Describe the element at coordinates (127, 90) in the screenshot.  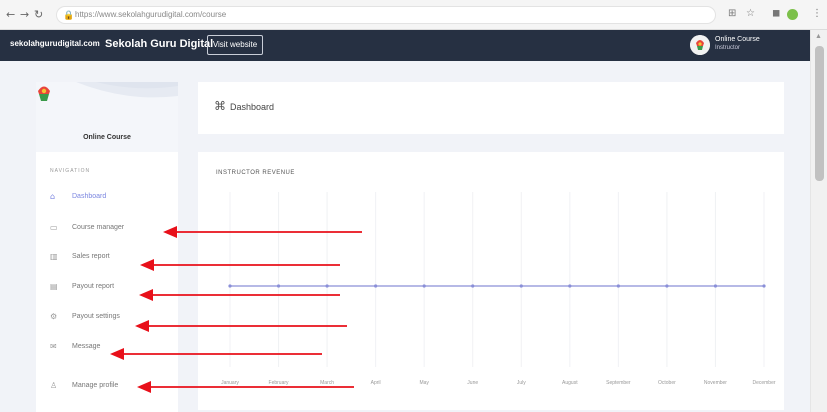
I see `sidebar-header-wave` at that location.